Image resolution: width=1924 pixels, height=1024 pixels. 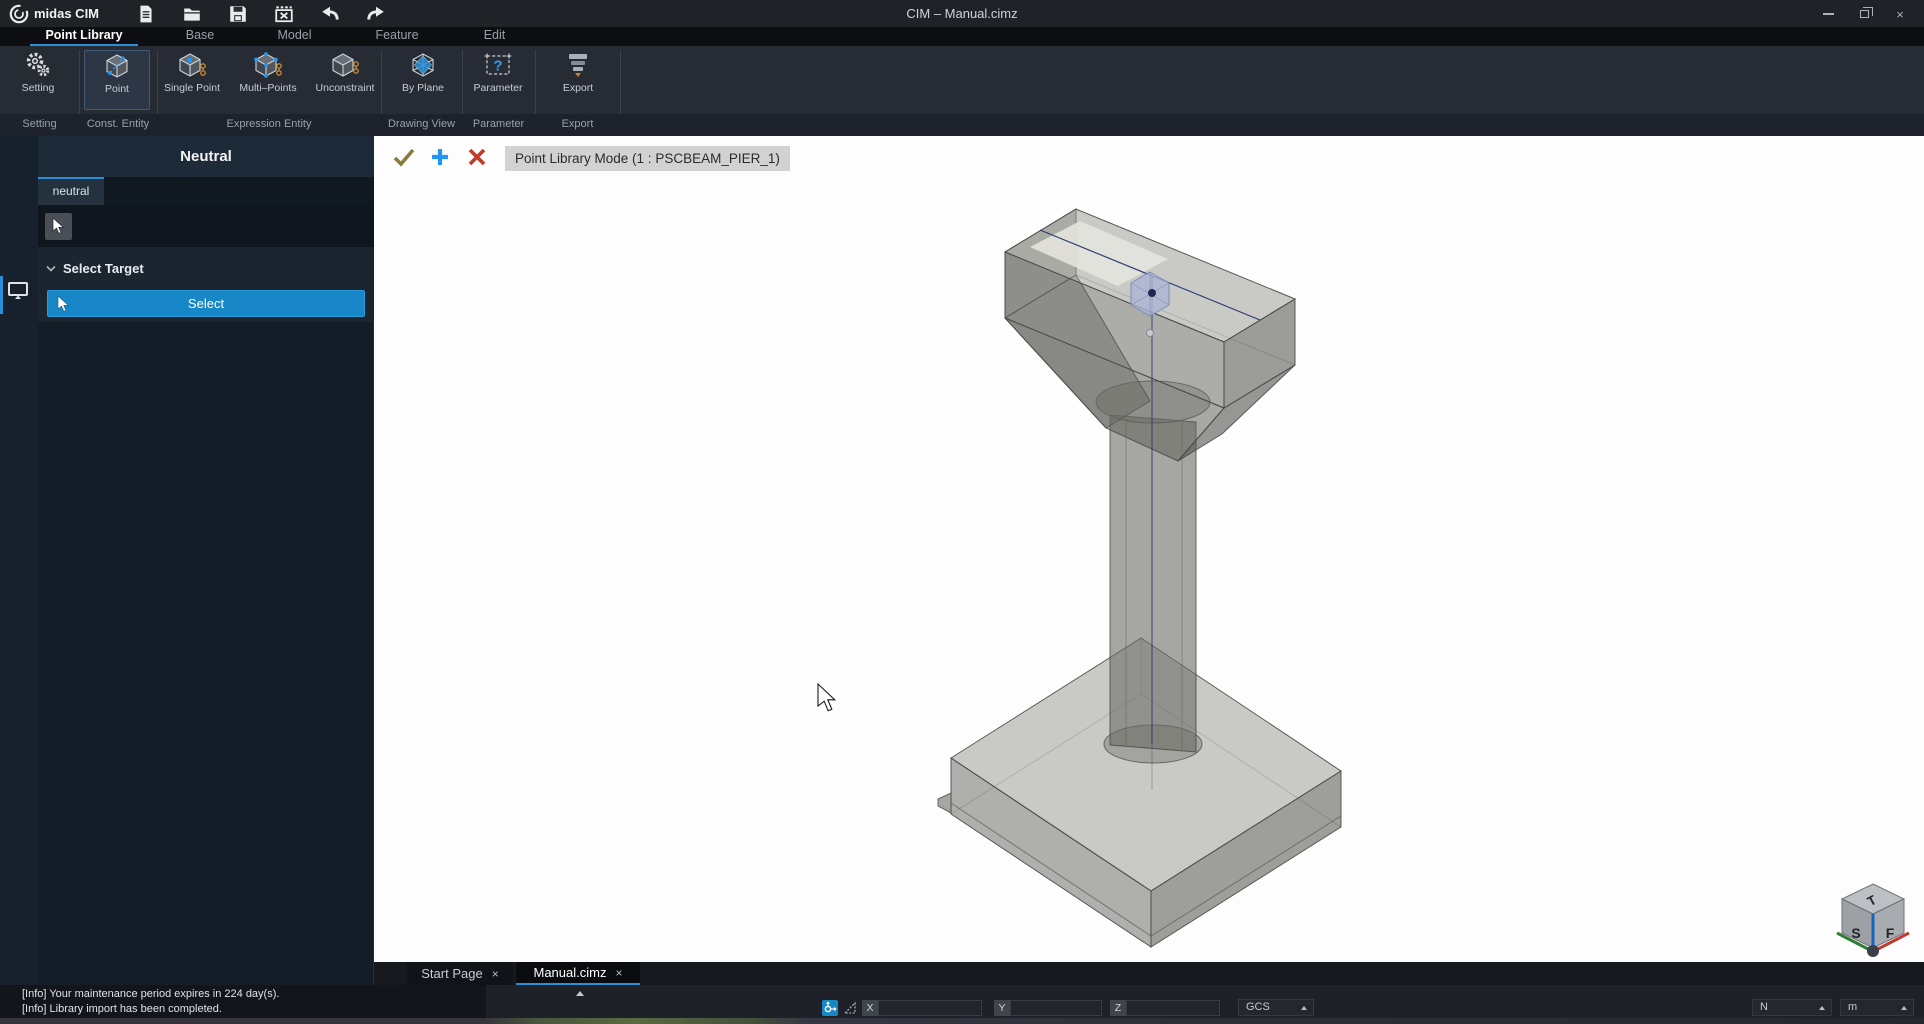 What do you see at coordinates (1855, 933) in the screenshot?
I see `view-cube-left-label: S` at bounding box center [1855, 933].